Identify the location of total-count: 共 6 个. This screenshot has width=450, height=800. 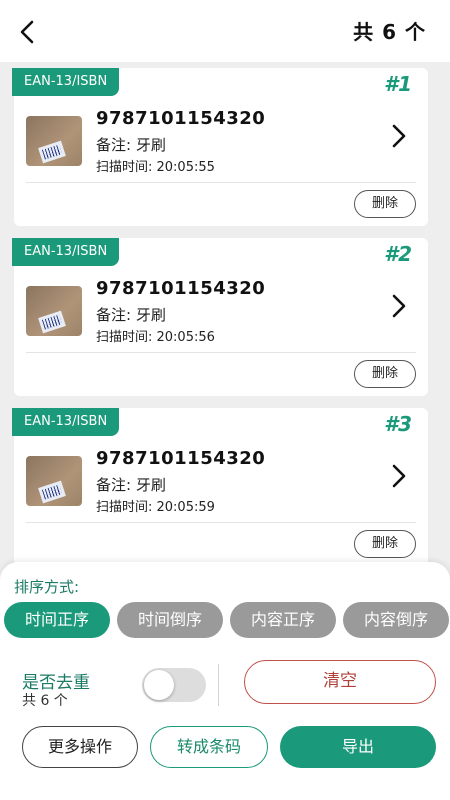
(389, 32).